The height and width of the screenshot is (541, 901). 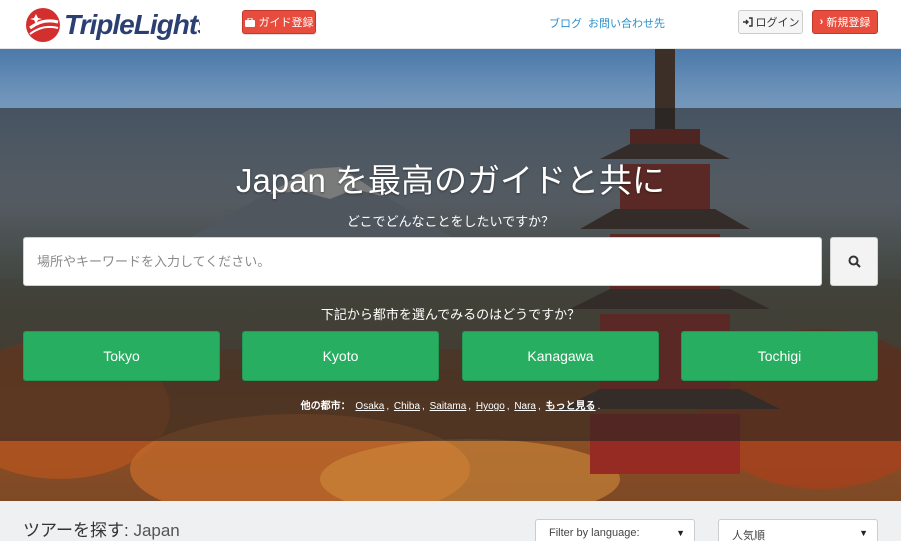 I want to click on sign-in-icon, so click(x=747, y=22).